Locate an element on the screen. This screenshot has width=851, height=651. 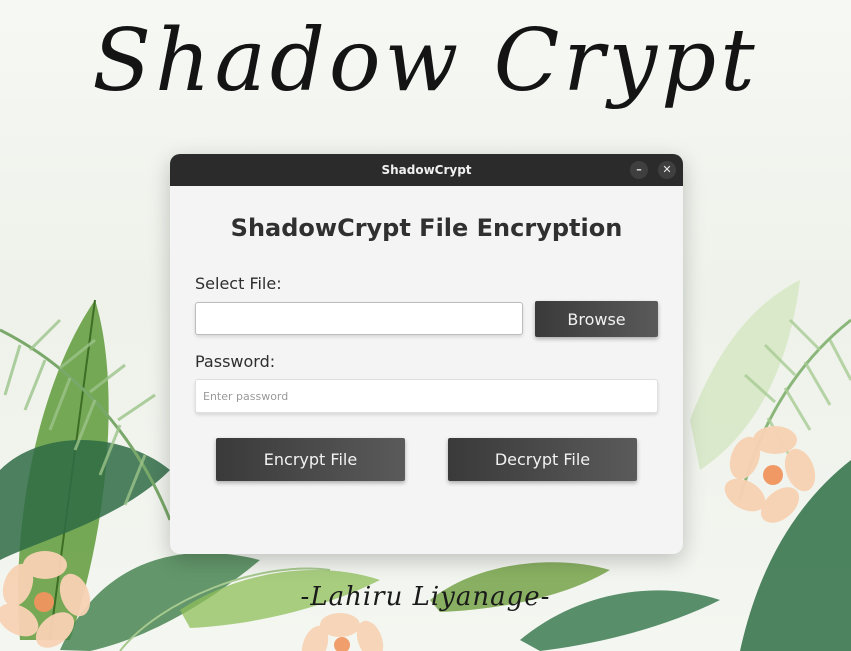
window-title: ShadowCrypt is located at coordinates (426, 170).